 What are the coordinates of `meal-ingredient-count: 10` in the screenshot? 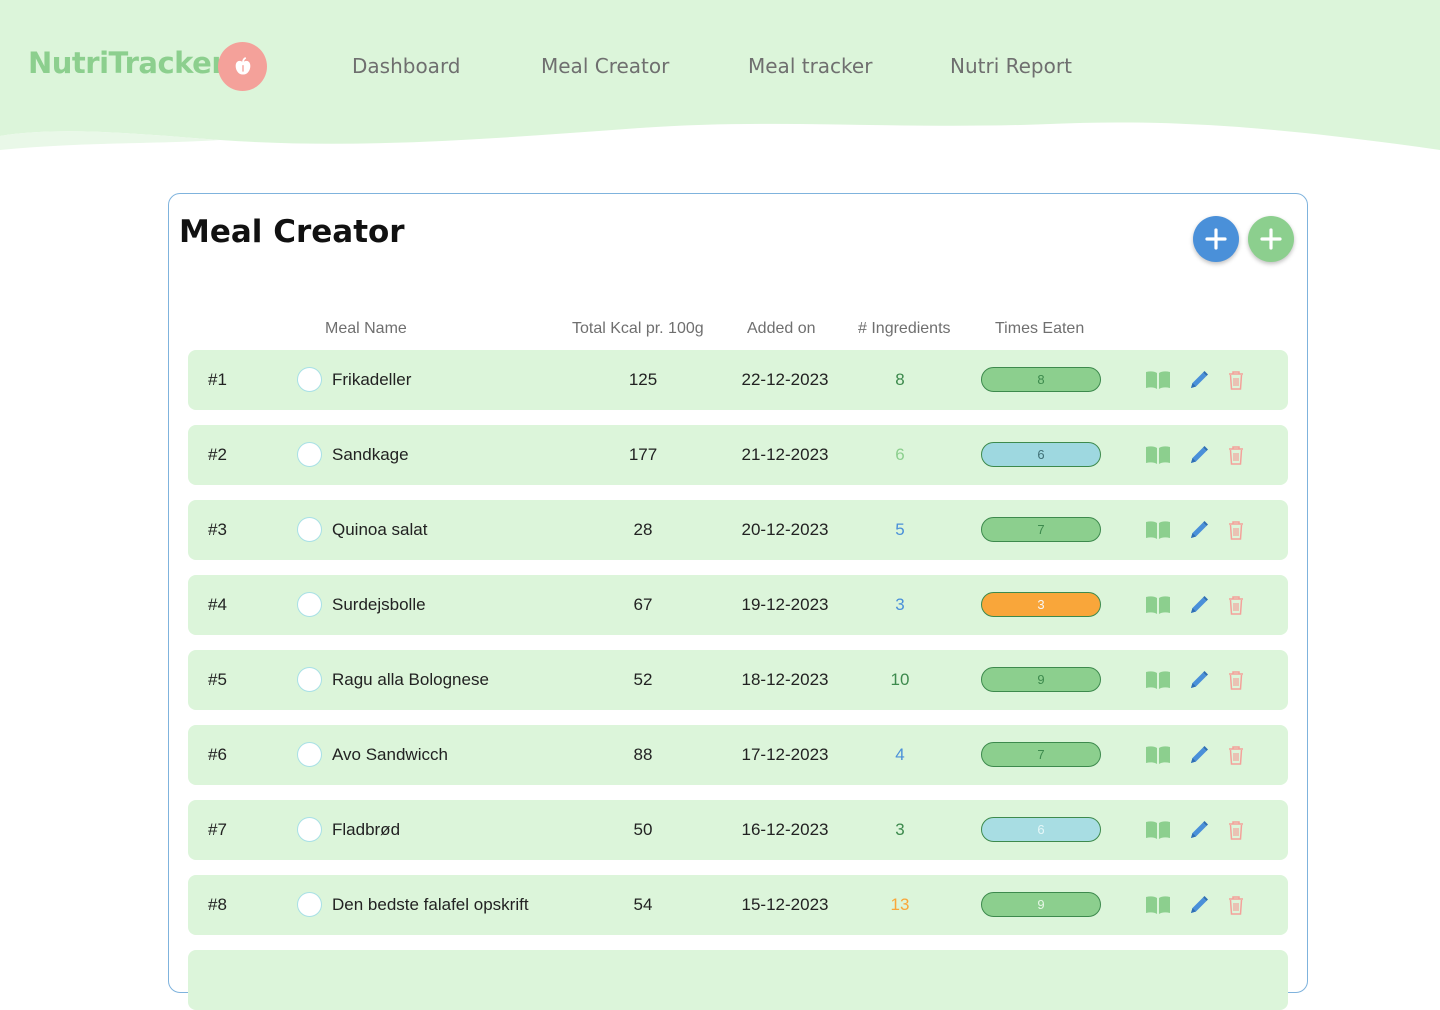 It's located at (900, 679).